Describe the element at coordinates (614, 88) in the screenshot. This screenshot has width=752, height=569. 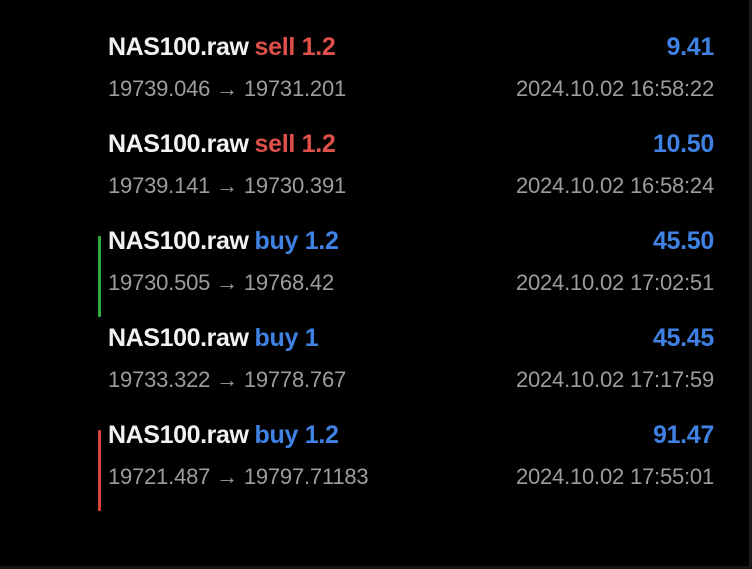
I see `deal-time: 2024.10.02 16:58:22` at that location.